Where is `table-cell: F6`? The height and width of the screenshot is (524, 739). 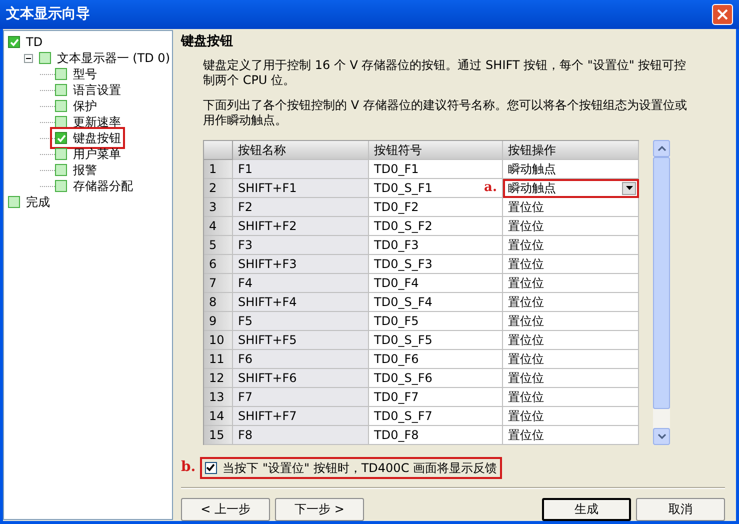
table-cell: F6 is located at coordinates (301, 359).